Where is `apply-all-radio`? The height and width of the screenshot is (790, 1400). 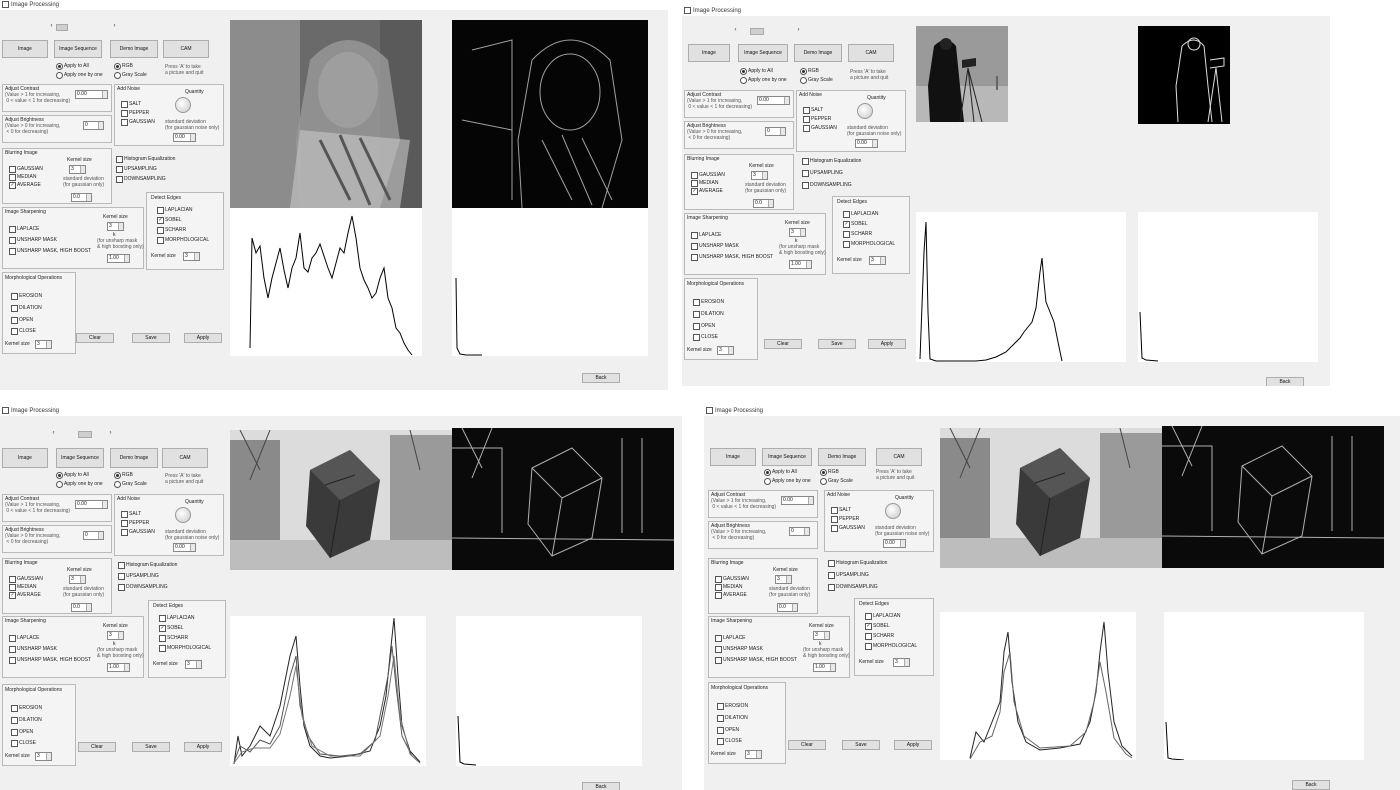
apply-all-radio is located at coordinates (767, 472).